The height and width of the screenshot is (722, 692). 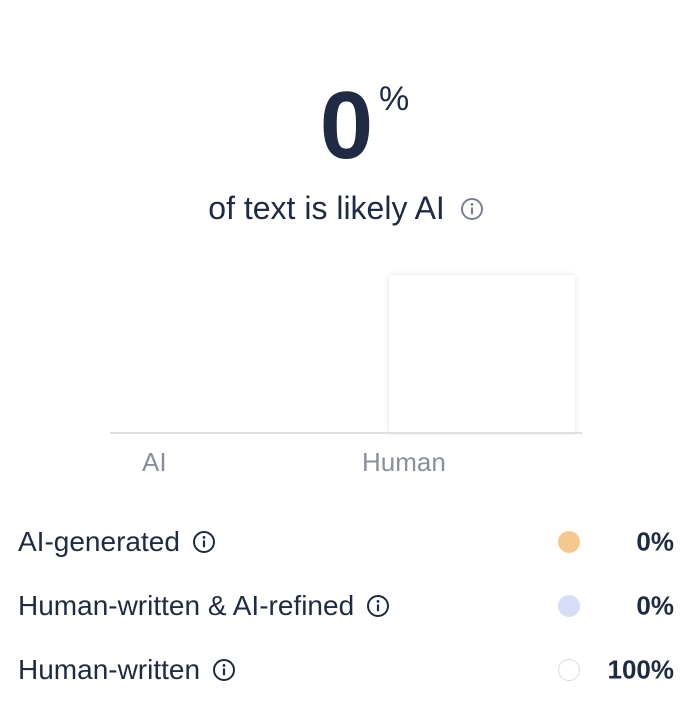 What do you see at coordinates (186, 605) in the screenshot?
I see `legend-label: Human-written & AI-refined` at bounding box center [186, 605].